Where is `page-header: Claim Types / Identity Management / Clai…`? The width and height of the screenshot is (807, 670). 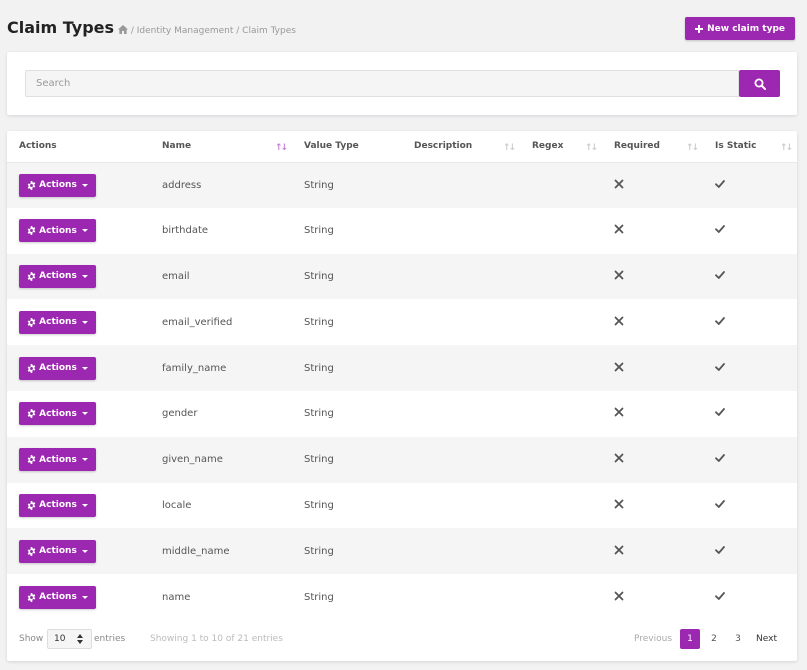 page-header: Claim Types / Identity Management / Clai… is located at coordinates (401, 30).